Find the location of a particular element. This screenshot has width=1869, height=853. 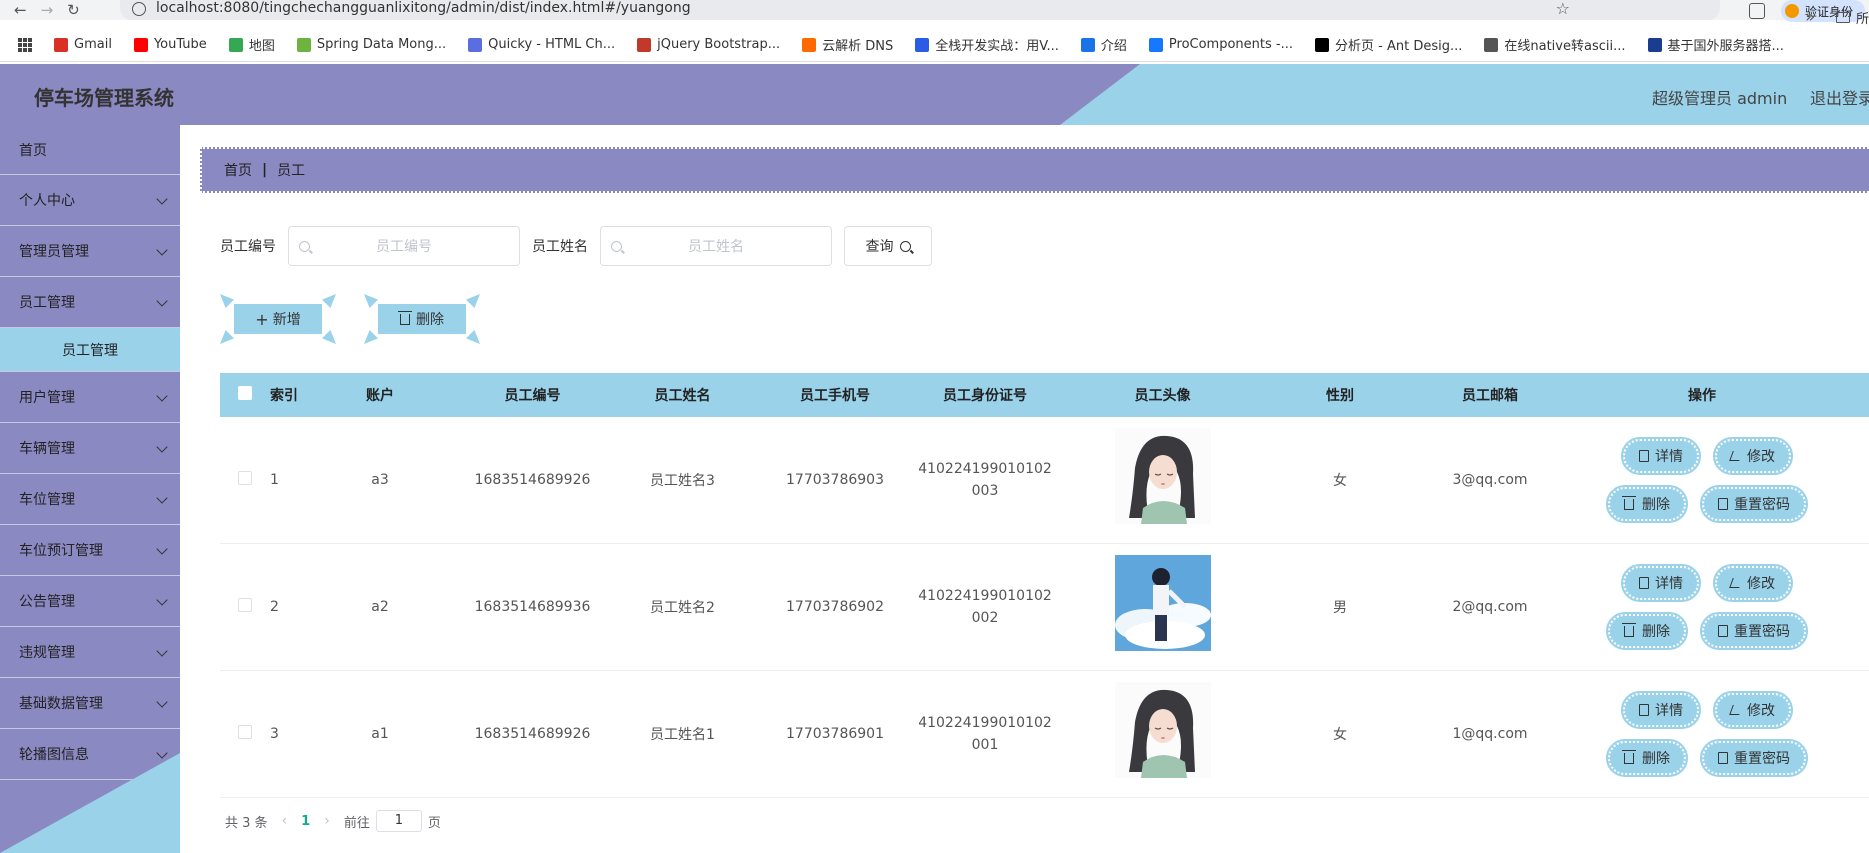

bookmark-favicon-icon is located at coordinates (475, 44).